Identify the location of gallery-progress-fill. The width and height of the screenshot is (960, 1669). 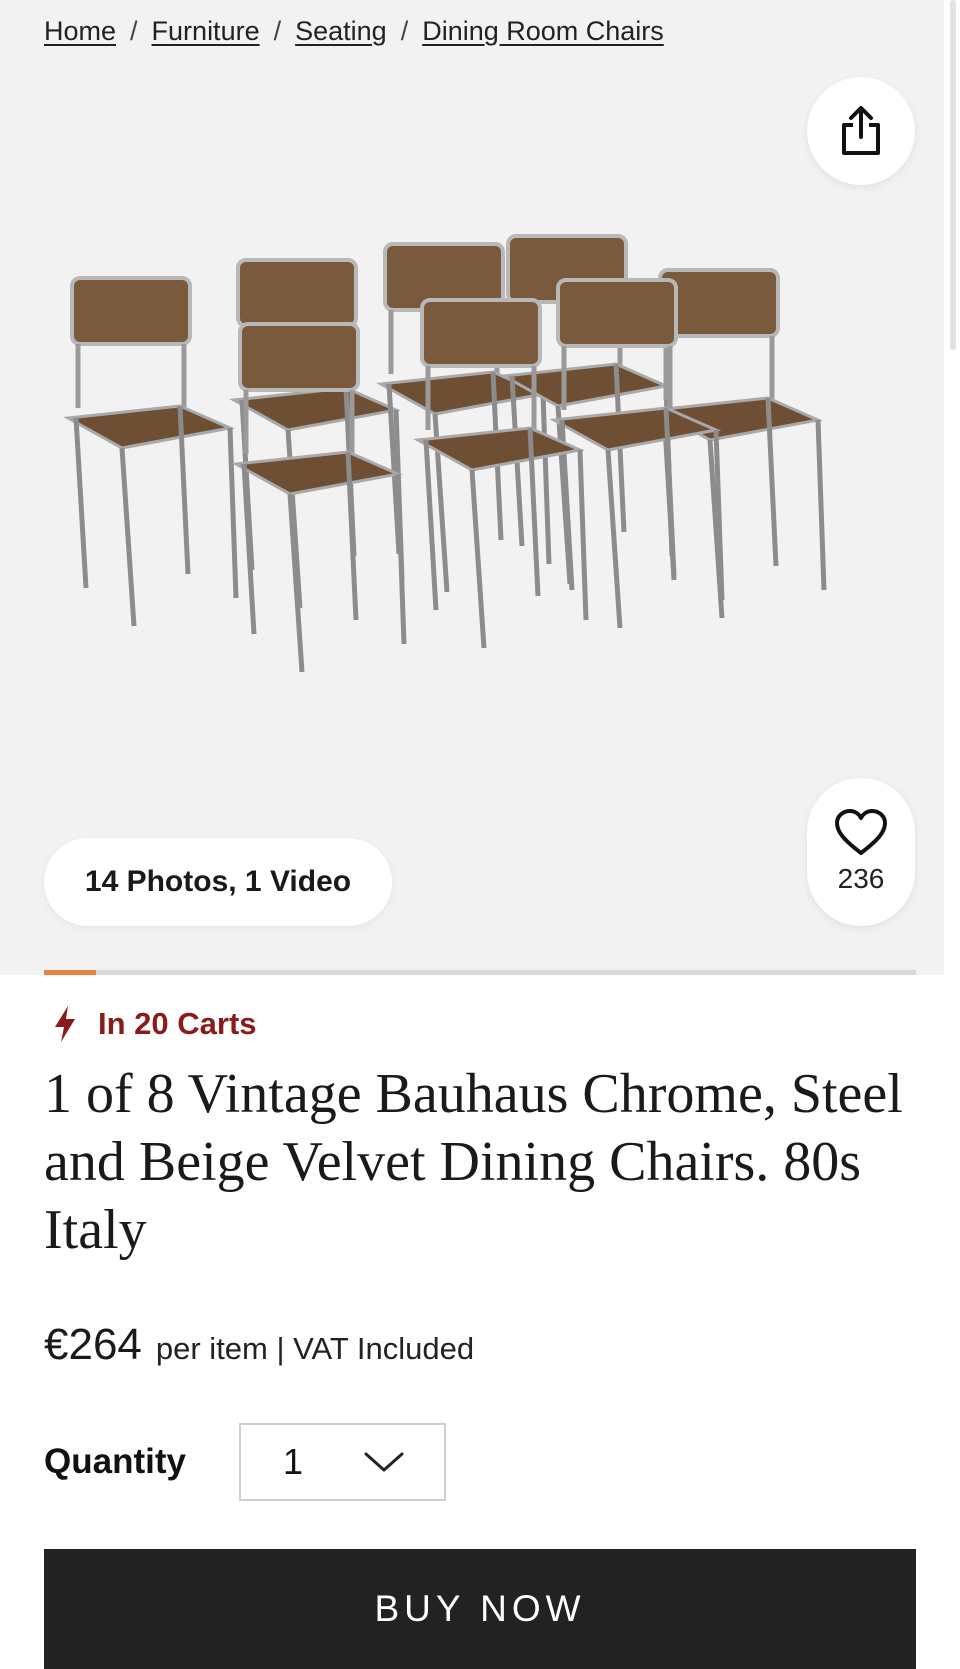
(70, 972).